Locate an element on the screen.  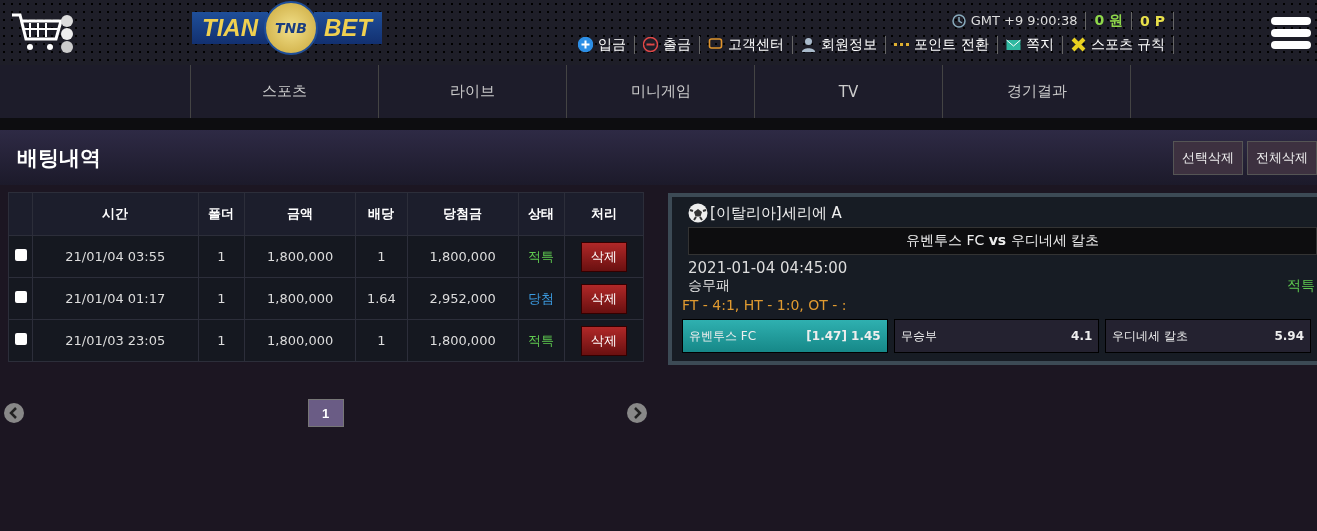
table-cell: 1.64 is located at coordinates (381, 298).